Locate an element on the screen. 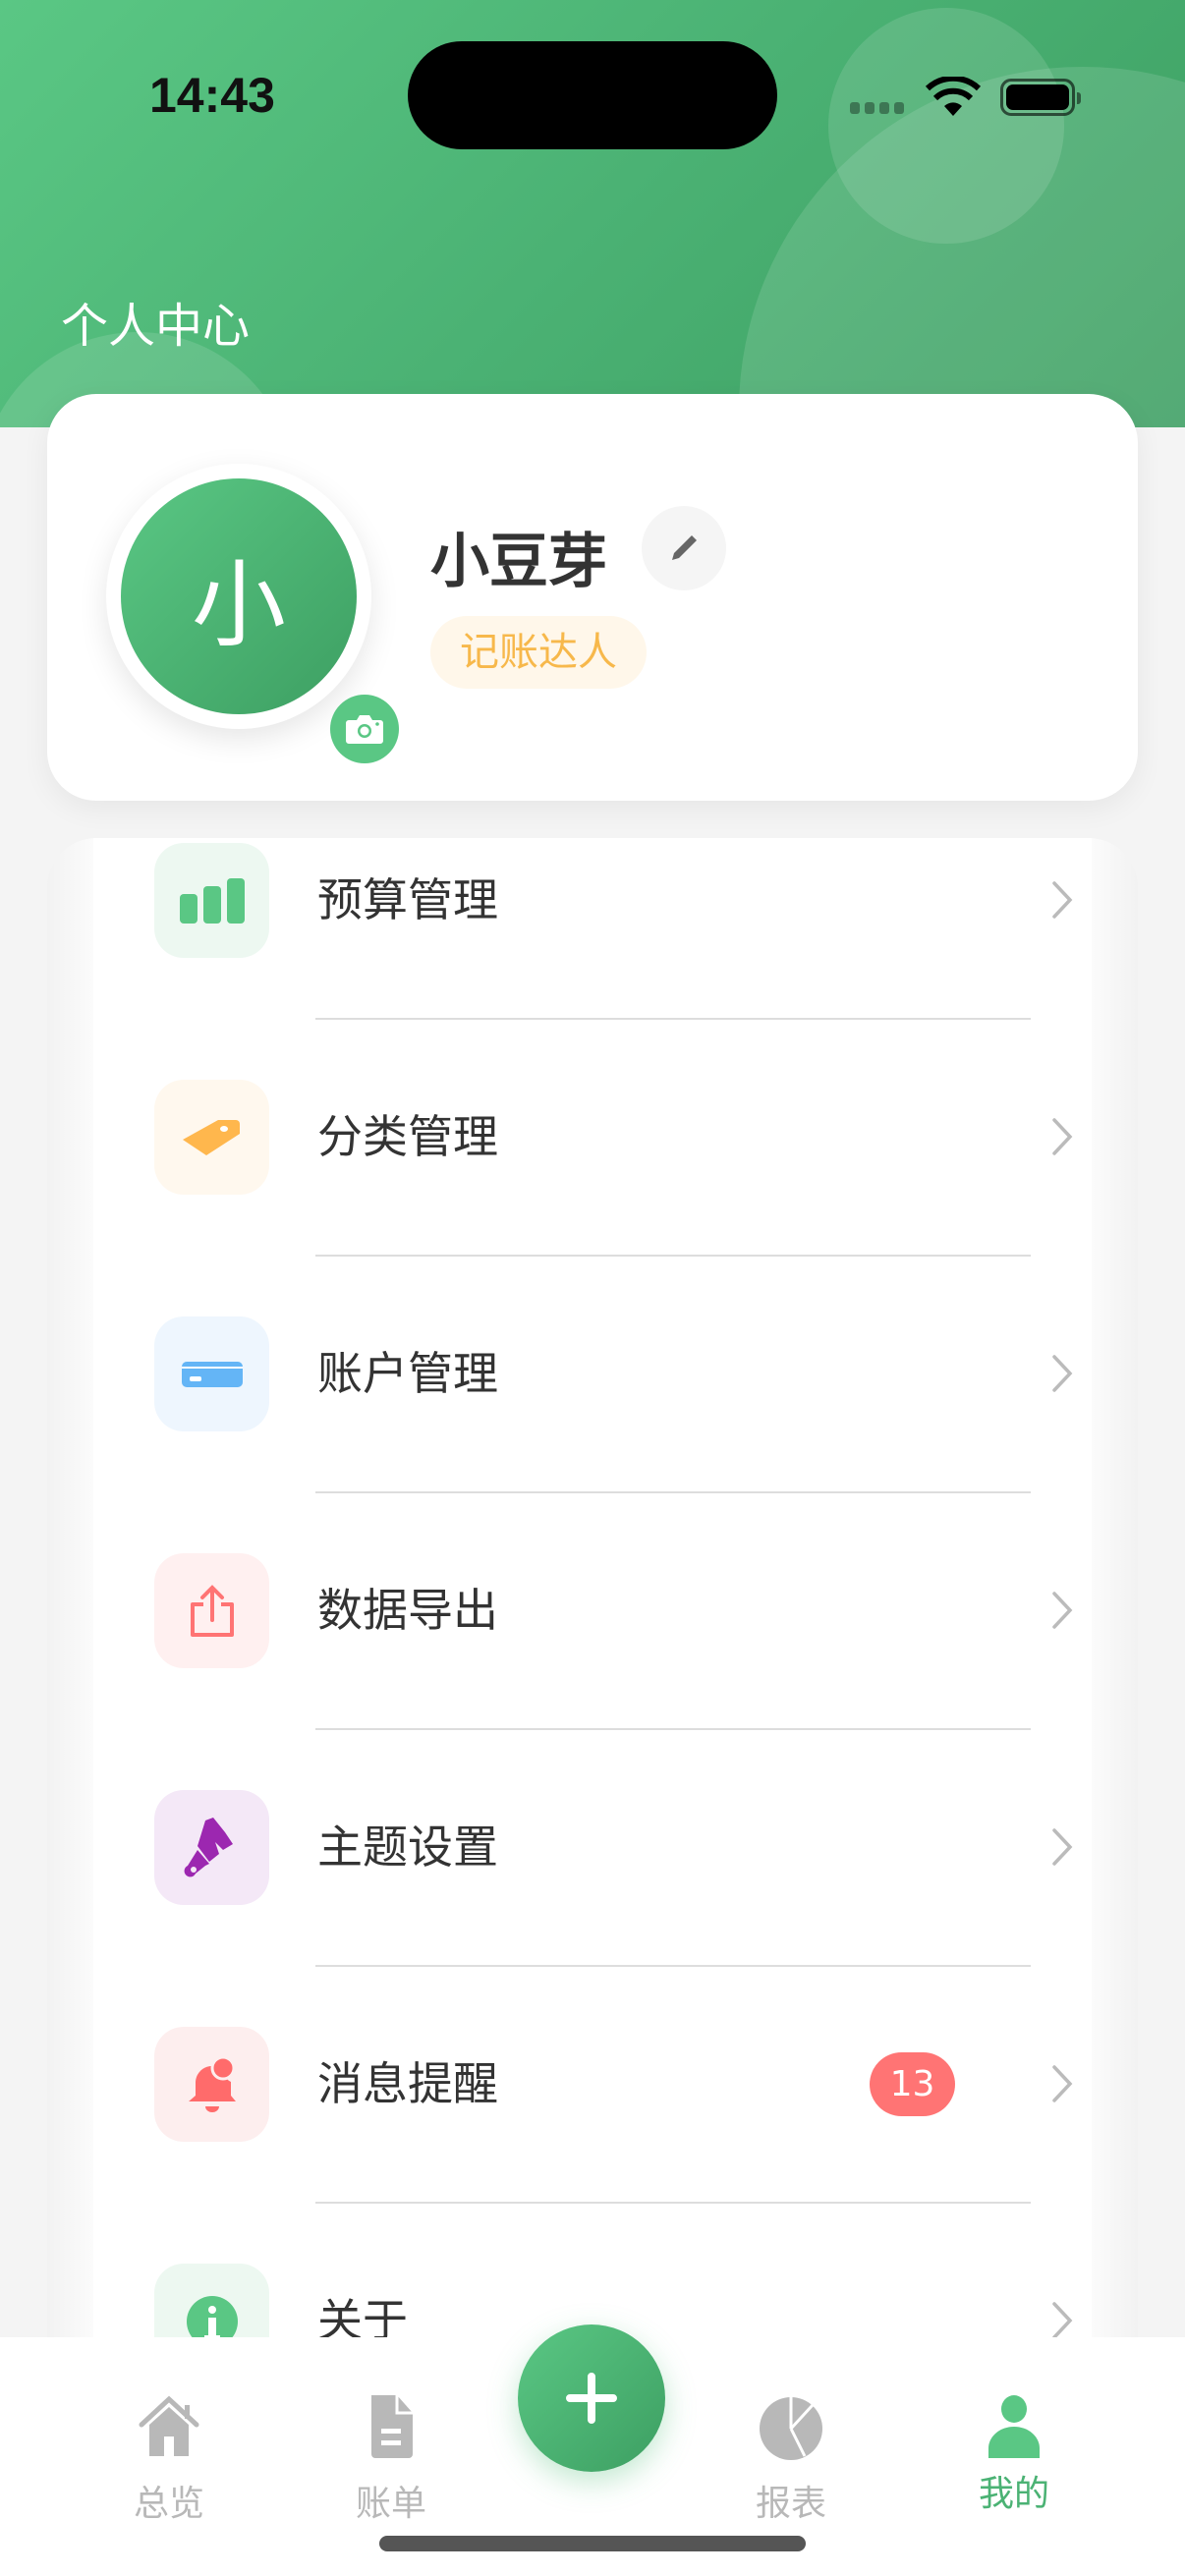  decor-bubble is located at coordinates (962, 247).